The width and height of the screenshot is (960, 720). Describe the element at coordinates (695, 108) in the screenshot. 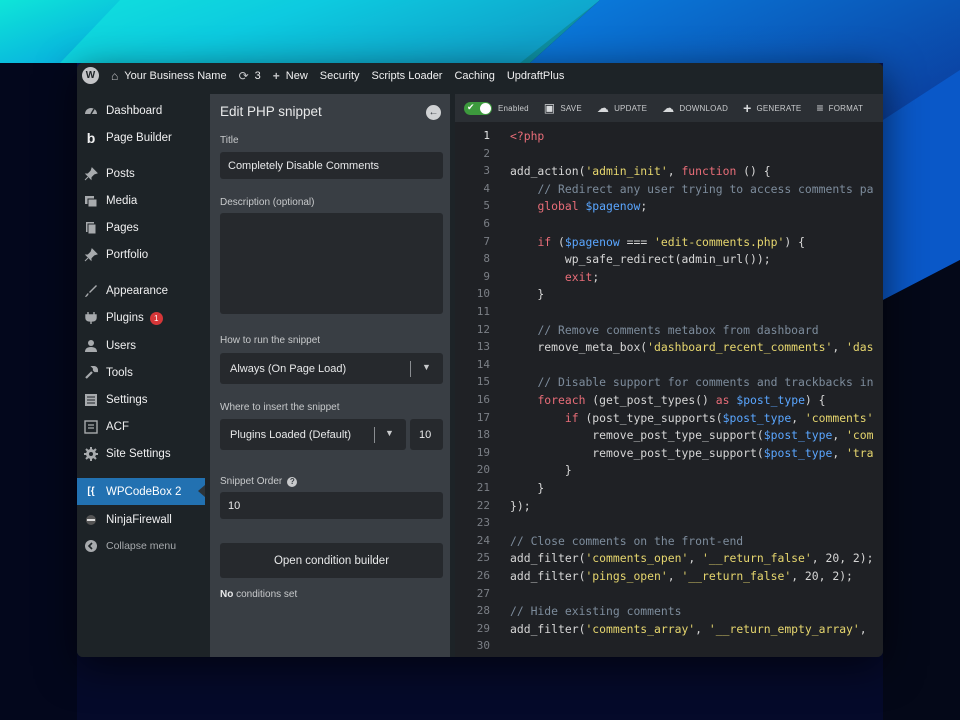

I see `download-button: ☁ DOWNLOAD` at that location.